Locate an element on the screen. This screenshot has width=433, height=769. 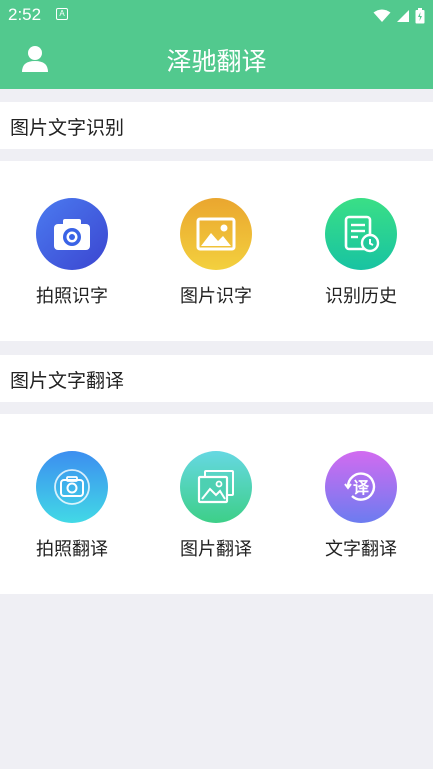
svg-text: 译 is located at coordinates (361, 487).